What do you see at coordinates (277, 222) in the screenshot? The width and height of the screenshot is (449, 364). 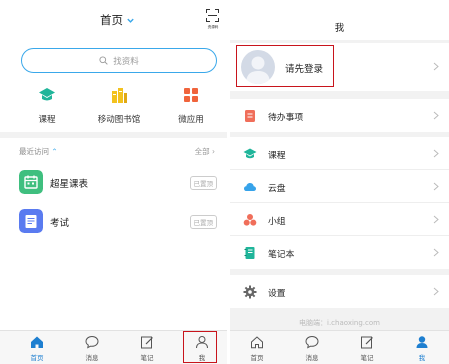 I see `menu-label: 小组` at bounding box center [277, 222].